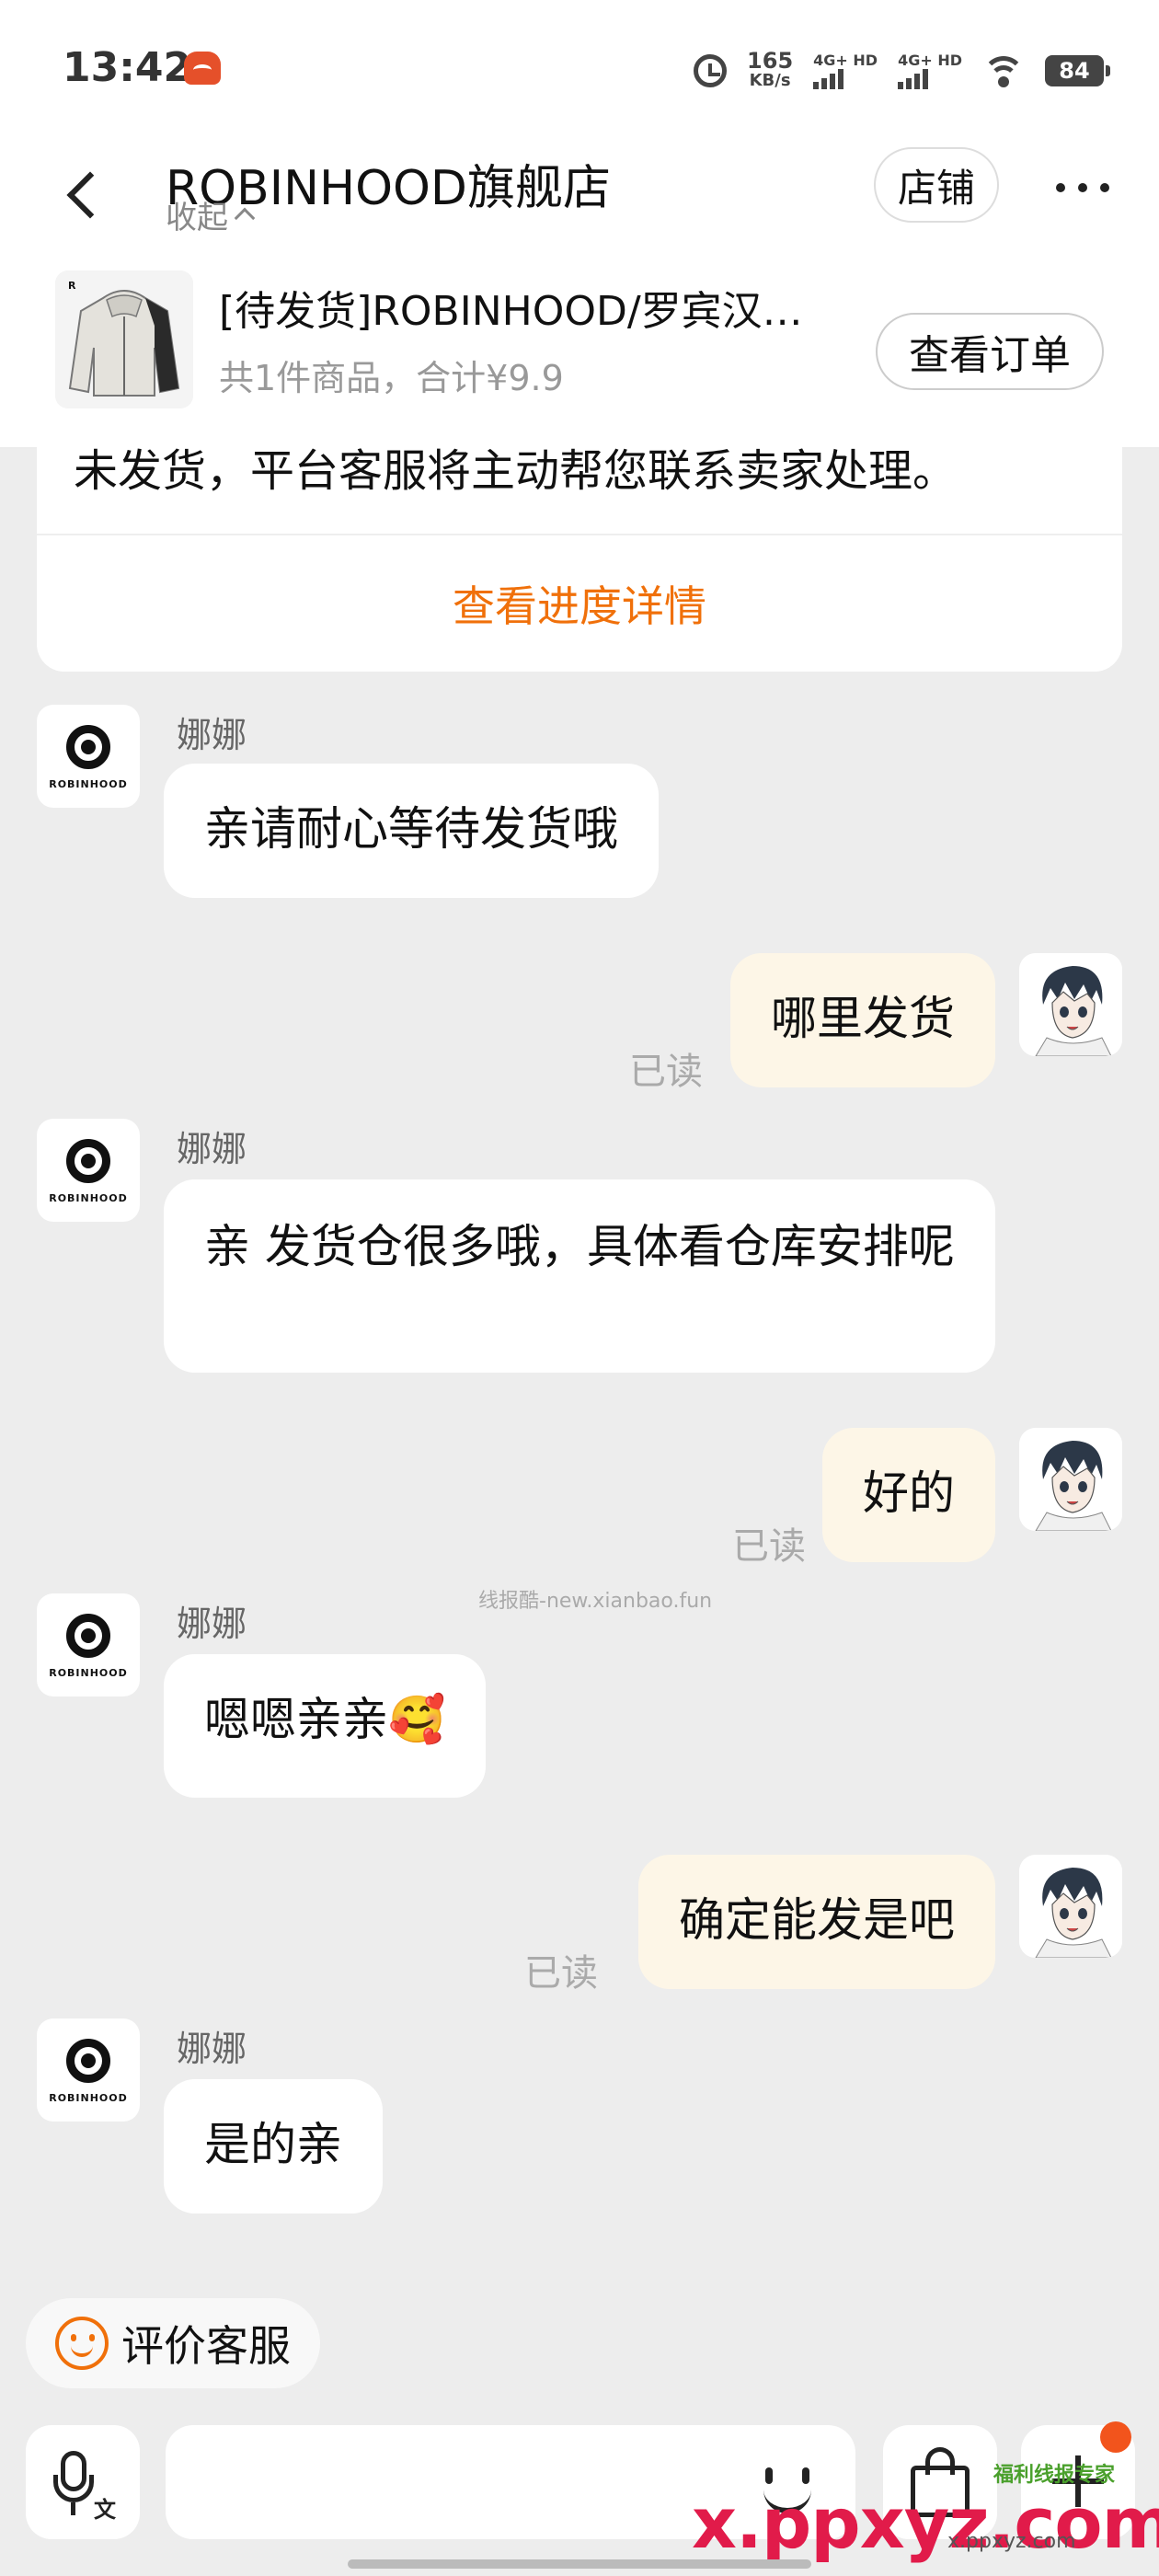 This screenshot has width=1159, height=2576. What do you see at coordinates (1093, 187) in the screenshot?
I see `more-icon` at bounding box center [1093, 187].